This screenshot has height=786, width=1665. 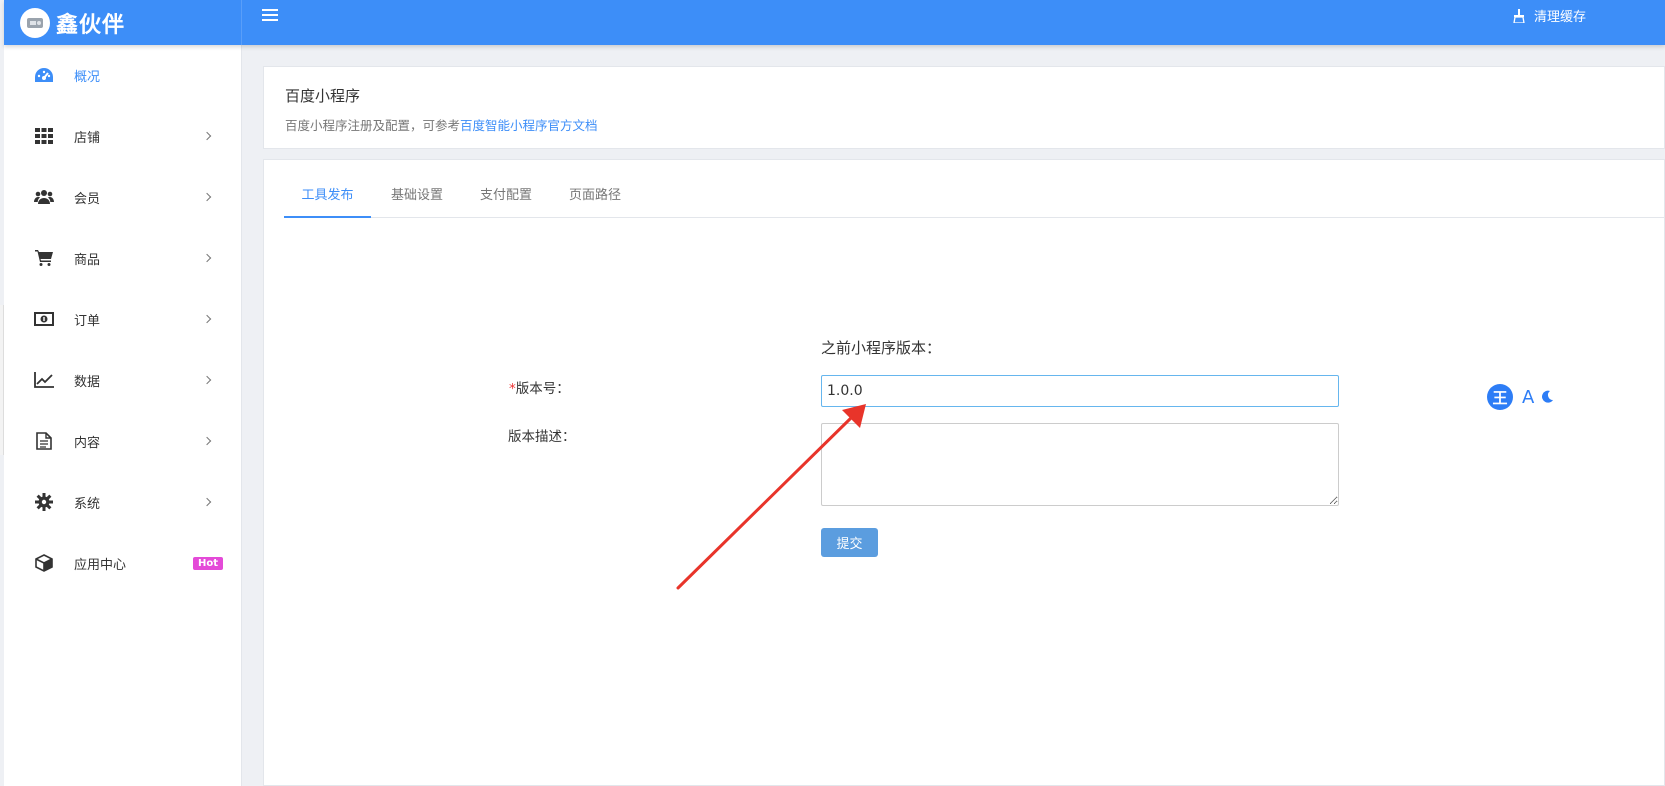 What do you see at coordinates (881, 348) in the screenshot?
I see `previous-version-label: 之前小程序版本：` at bounding box center [881, 348].